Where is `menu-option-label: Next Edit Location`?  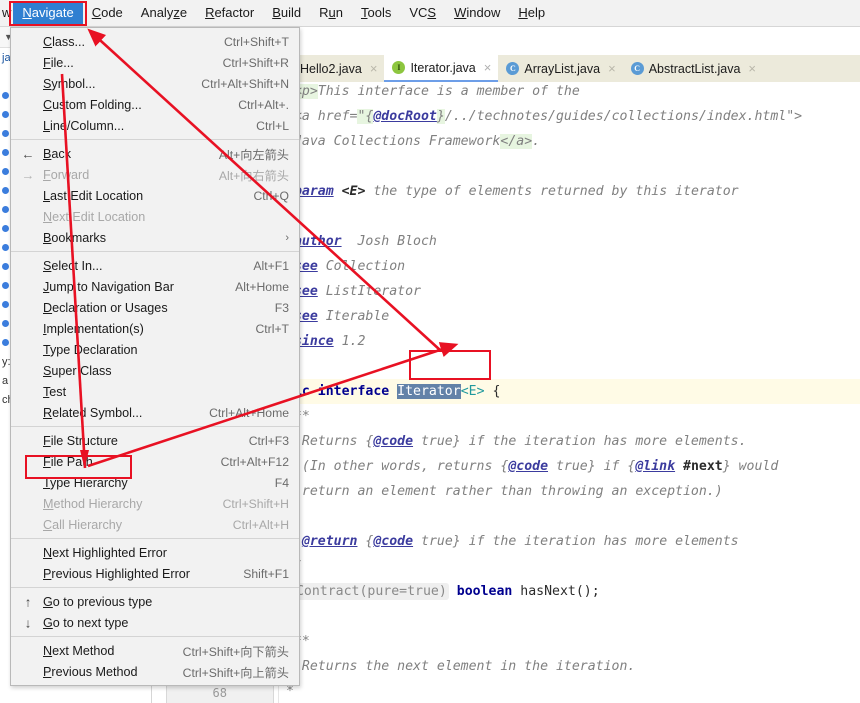 menu-option-label: Next Edit Location is located at coordinates (94, 216).